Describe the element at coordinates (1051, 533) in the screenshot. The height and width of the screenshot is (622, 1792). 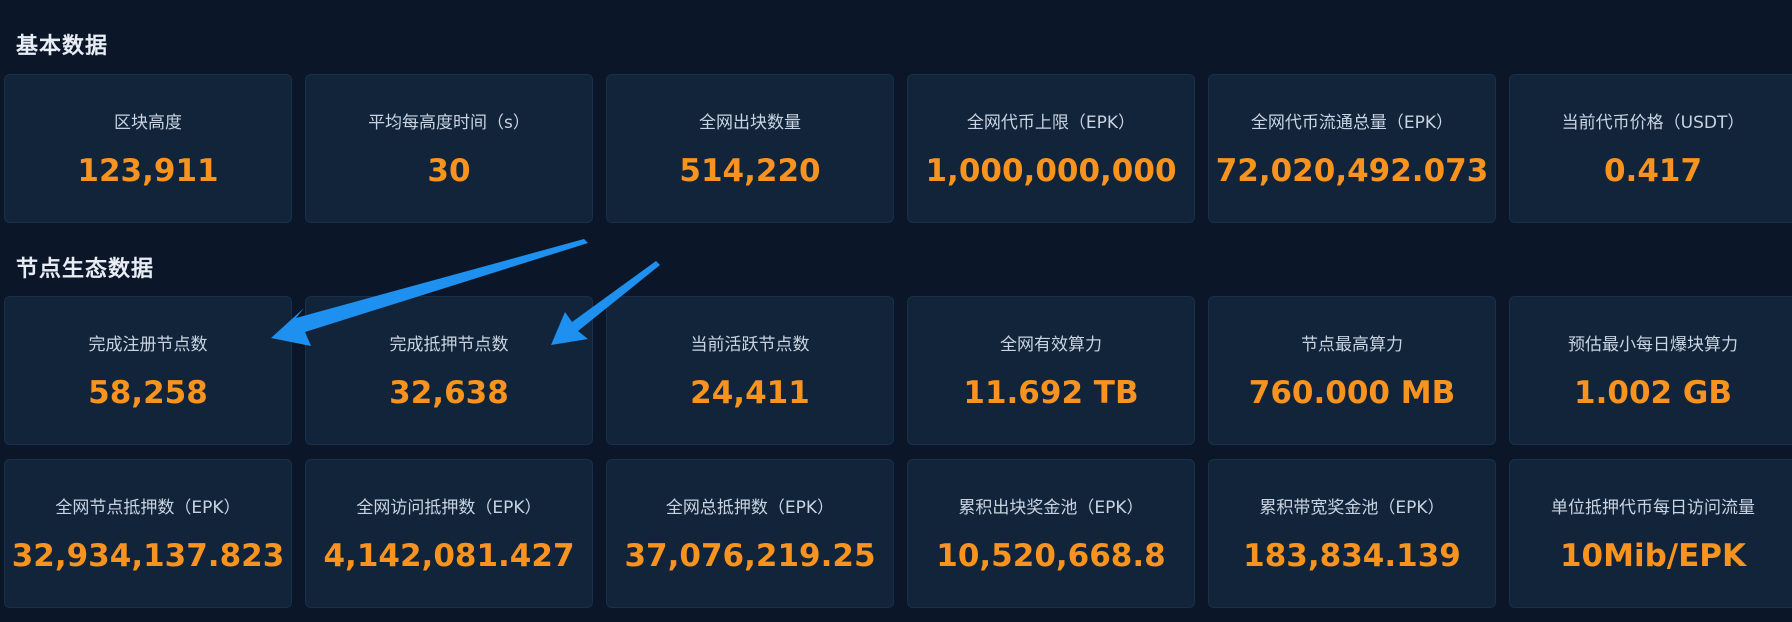
I see `stat-card-block-reward-pool: 累积出块奖金池（EPK） 10,520,668.8` at that location.